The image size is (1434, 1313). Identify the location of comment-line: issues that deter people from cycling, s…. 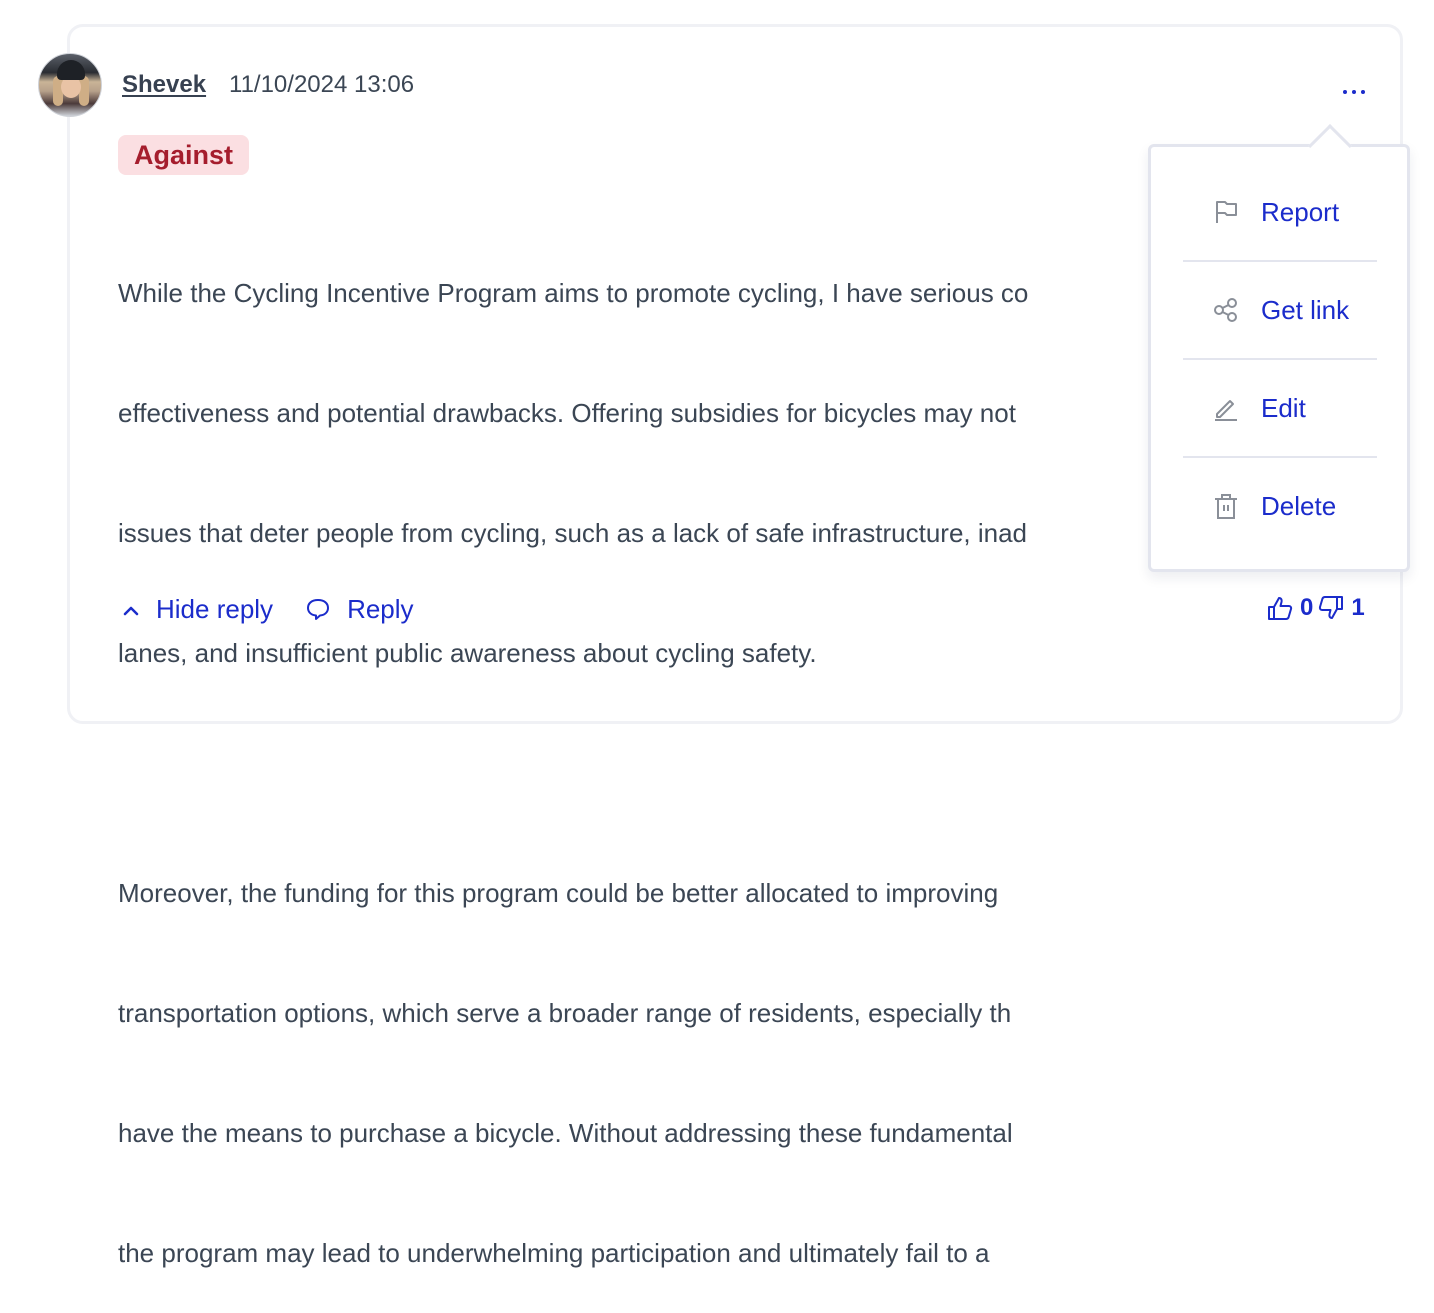
(573, 533).